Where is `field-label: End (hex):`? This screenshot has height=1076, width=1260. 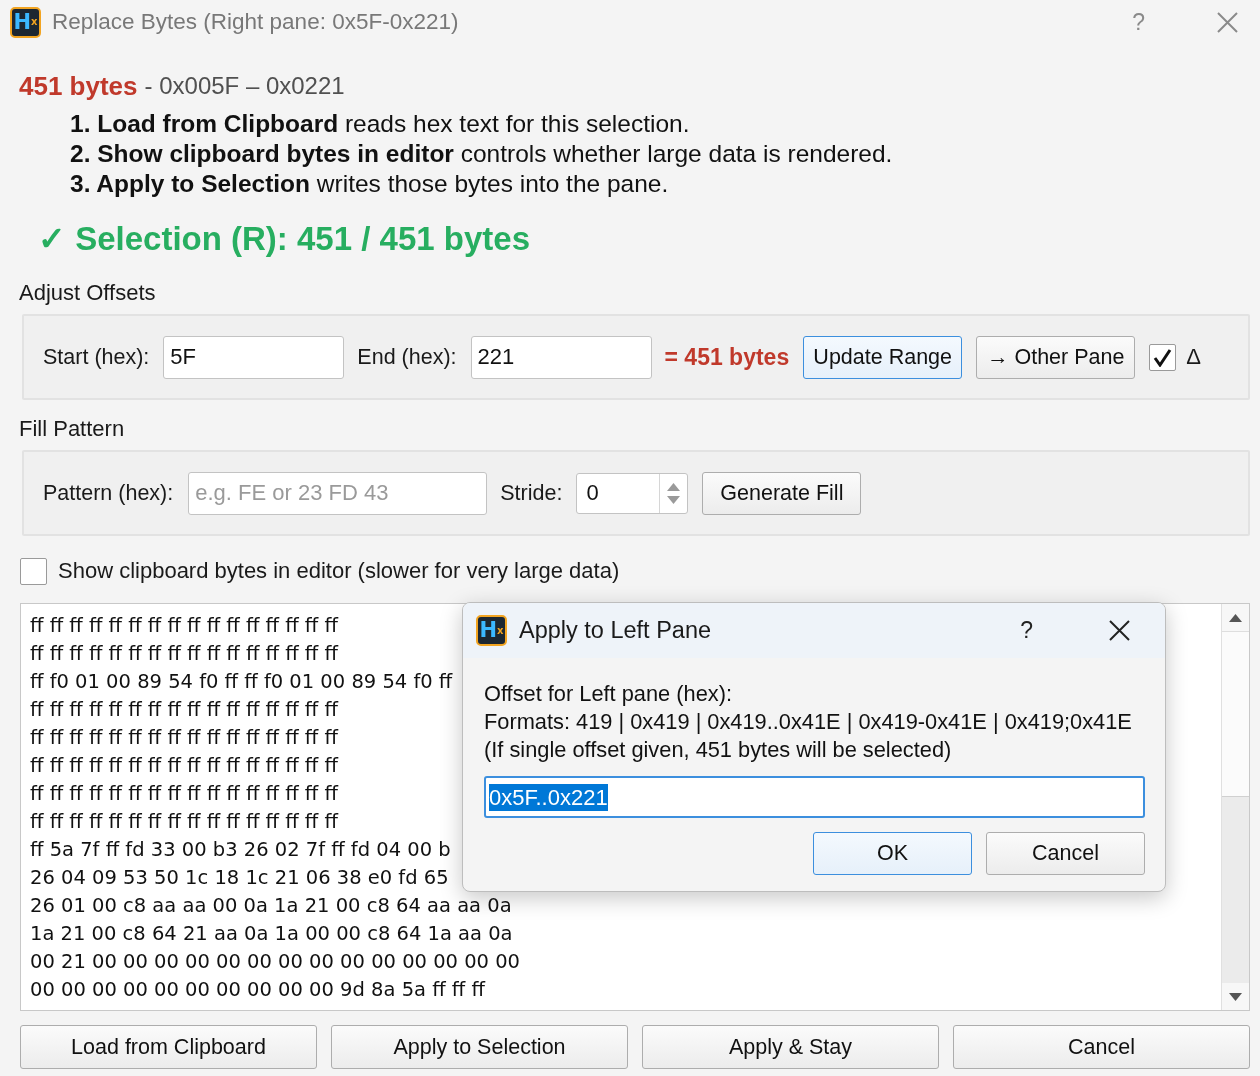 field-label: End (hex): is located at coordinates (407, 357).